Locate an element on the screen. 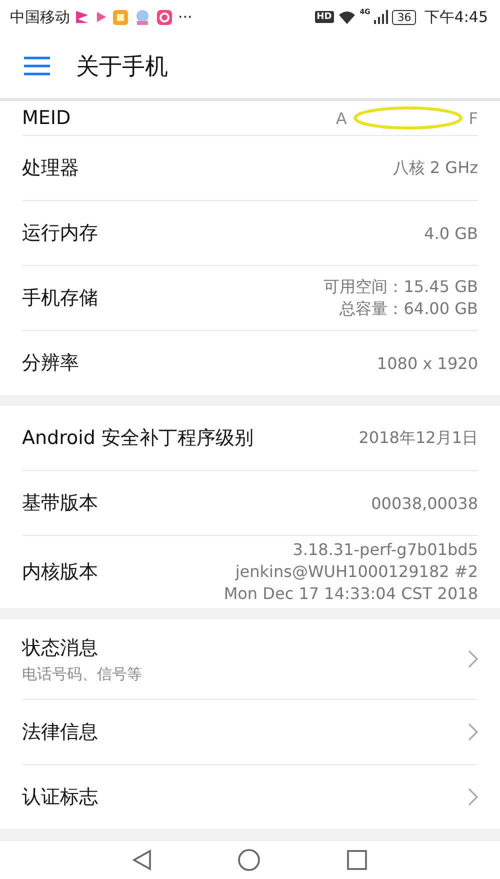 The image size is (500, 879). settings-item: 法律信息 is located at coordinates (250, 732).